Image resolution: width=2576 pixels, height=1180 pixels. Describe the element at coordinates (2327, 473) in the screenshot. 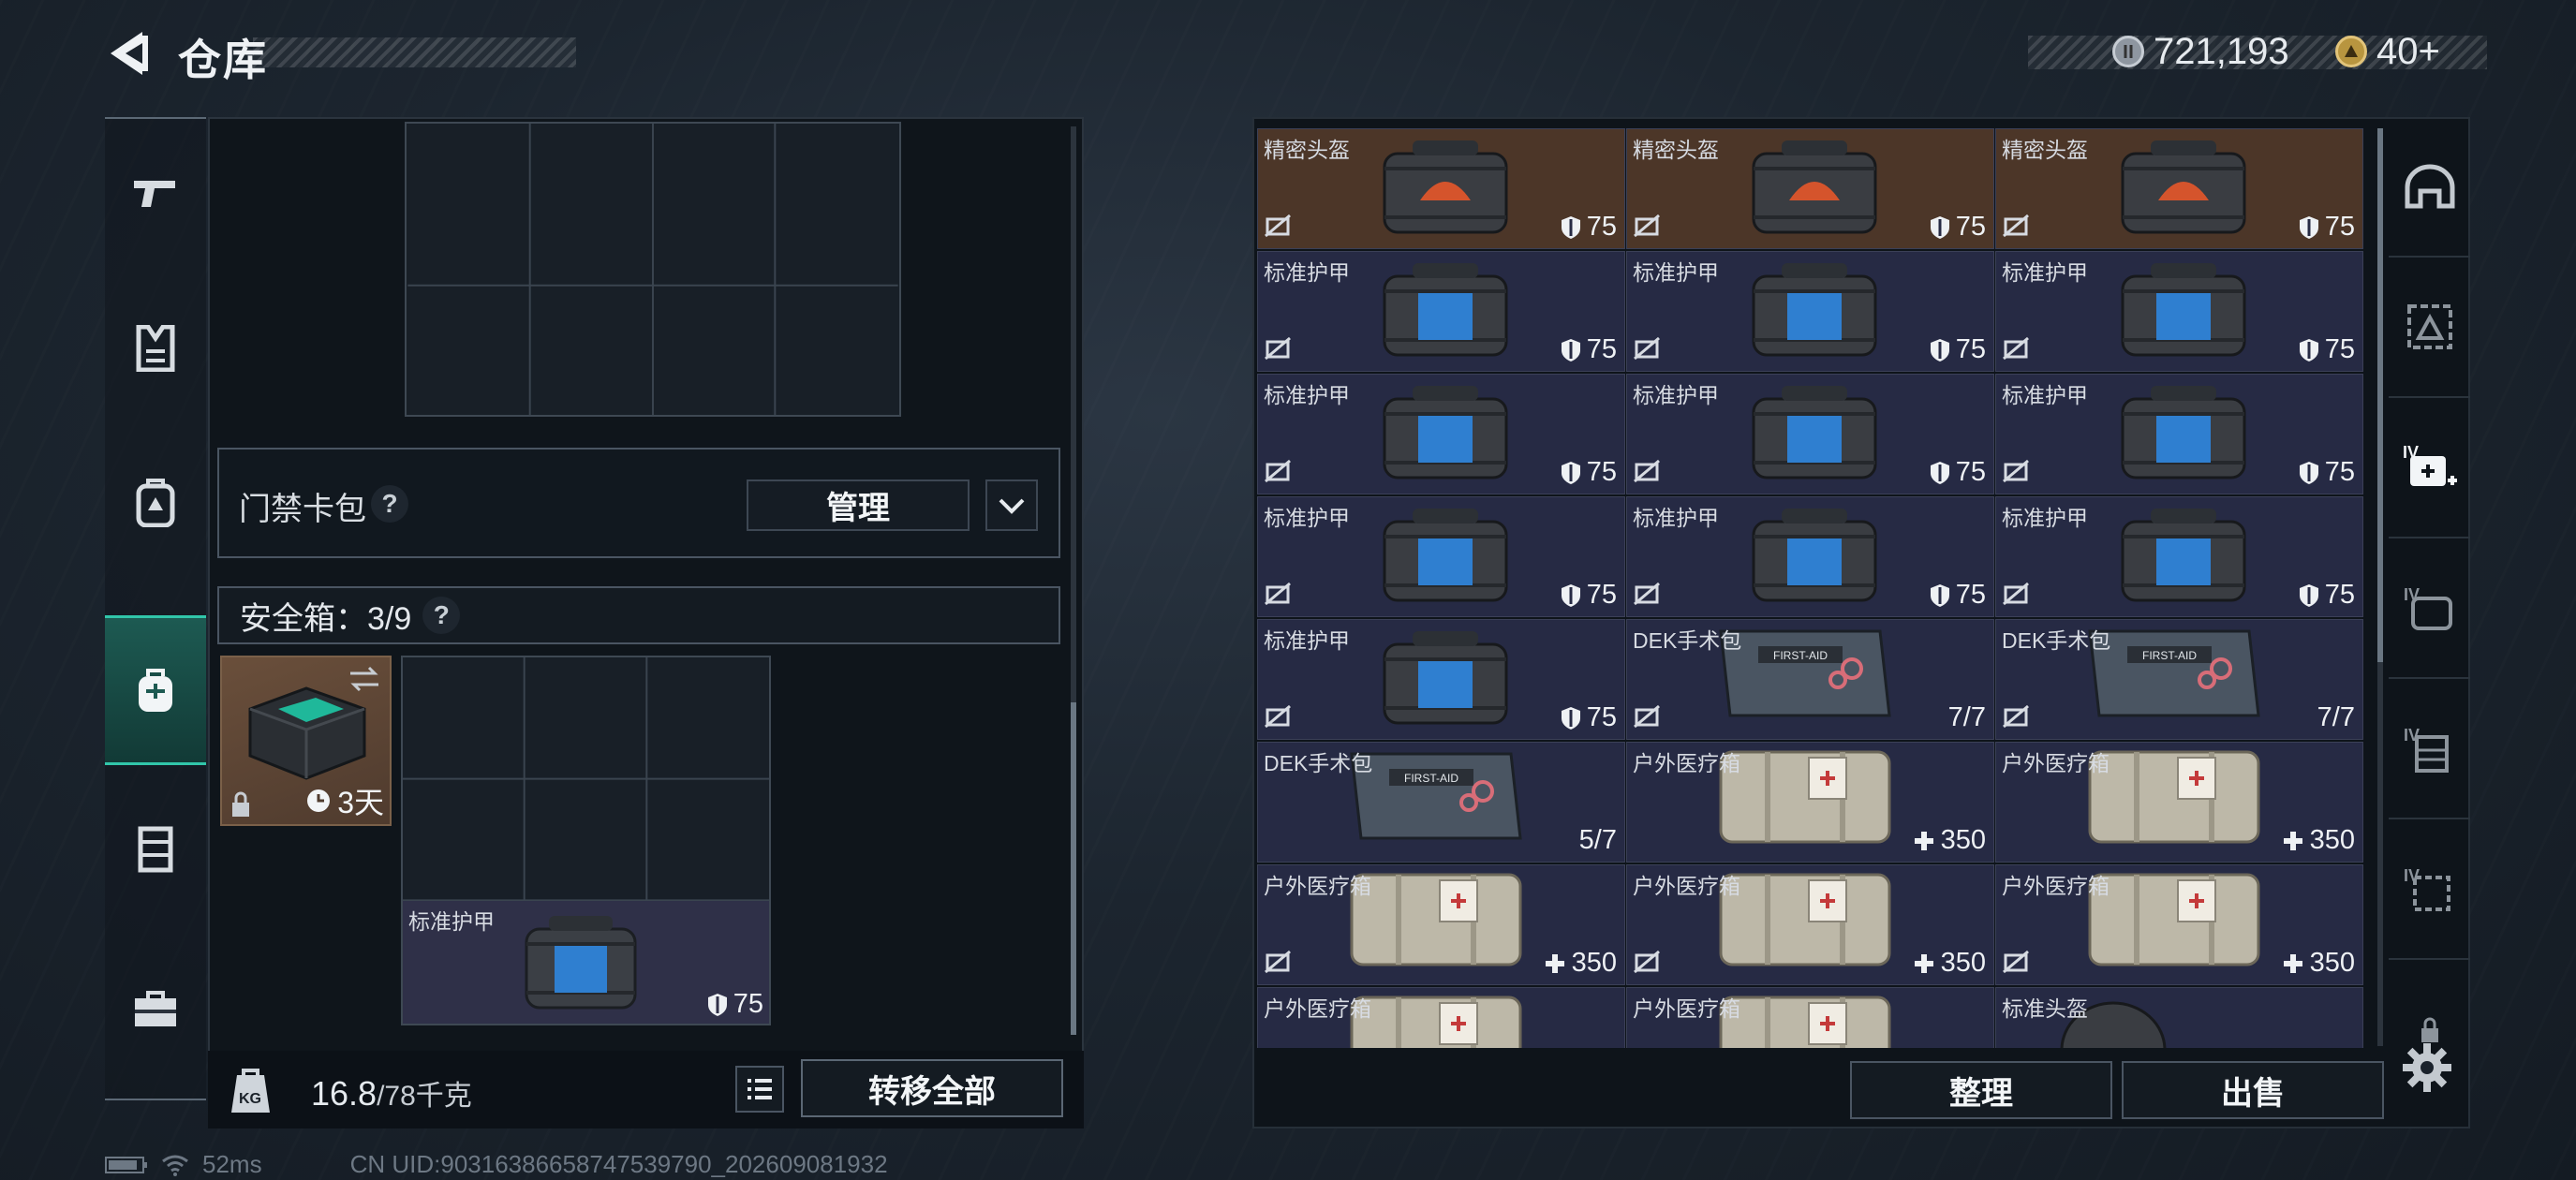

I see `item-value: 75` at that location.